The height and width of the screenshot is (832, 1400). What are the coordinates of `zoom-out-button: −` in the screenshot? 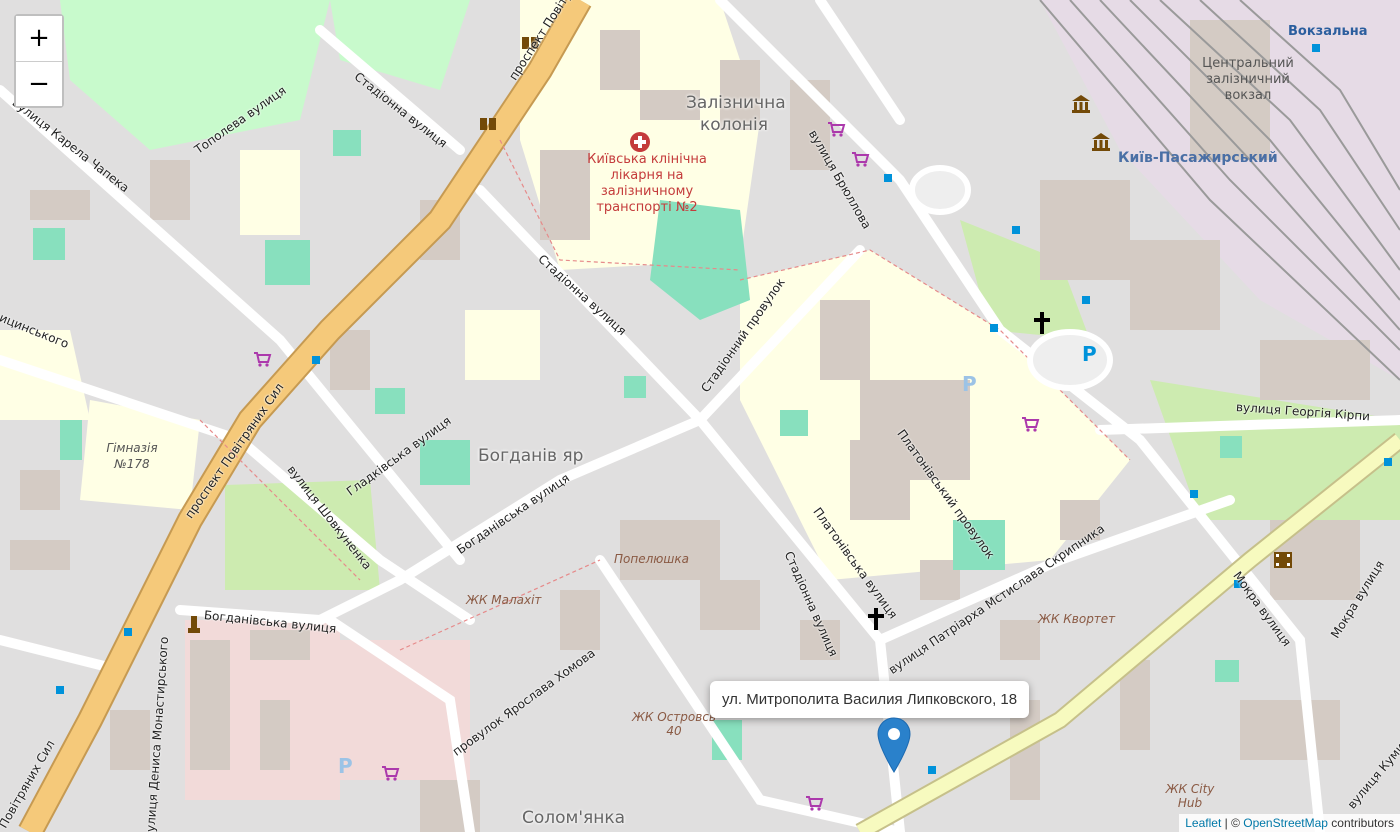 It's located at (39, 83).